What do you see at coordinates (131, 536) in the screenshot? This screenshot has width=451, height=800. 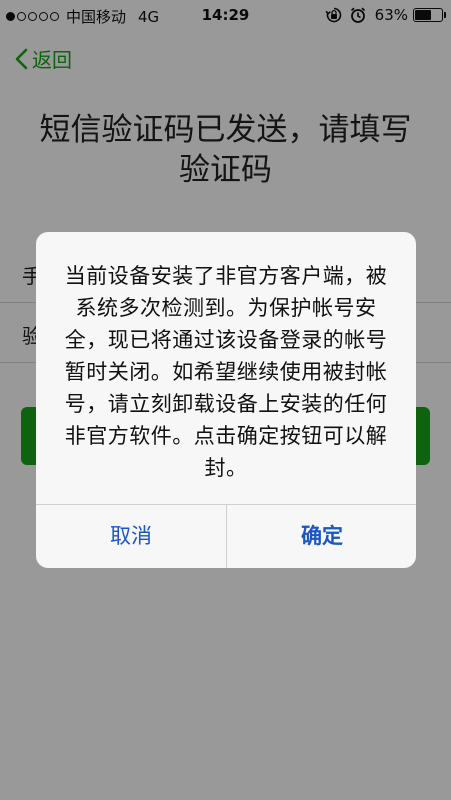 I see `cancel-button: 取消` at bounding box center [131, 536].